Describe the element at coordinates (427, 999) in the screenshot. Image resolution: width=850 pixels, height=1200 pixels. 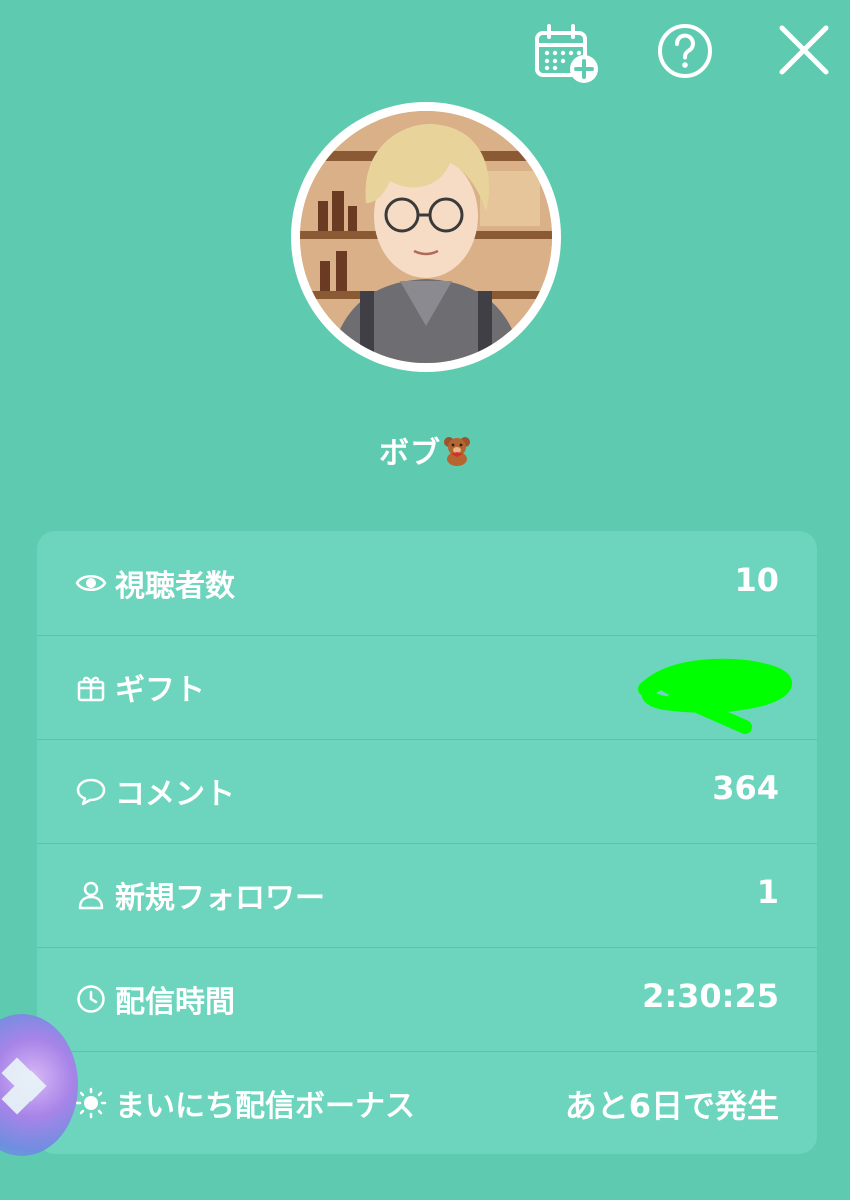
I see `stat-row-stream-time: 配信時間 2:30:25` at that location.